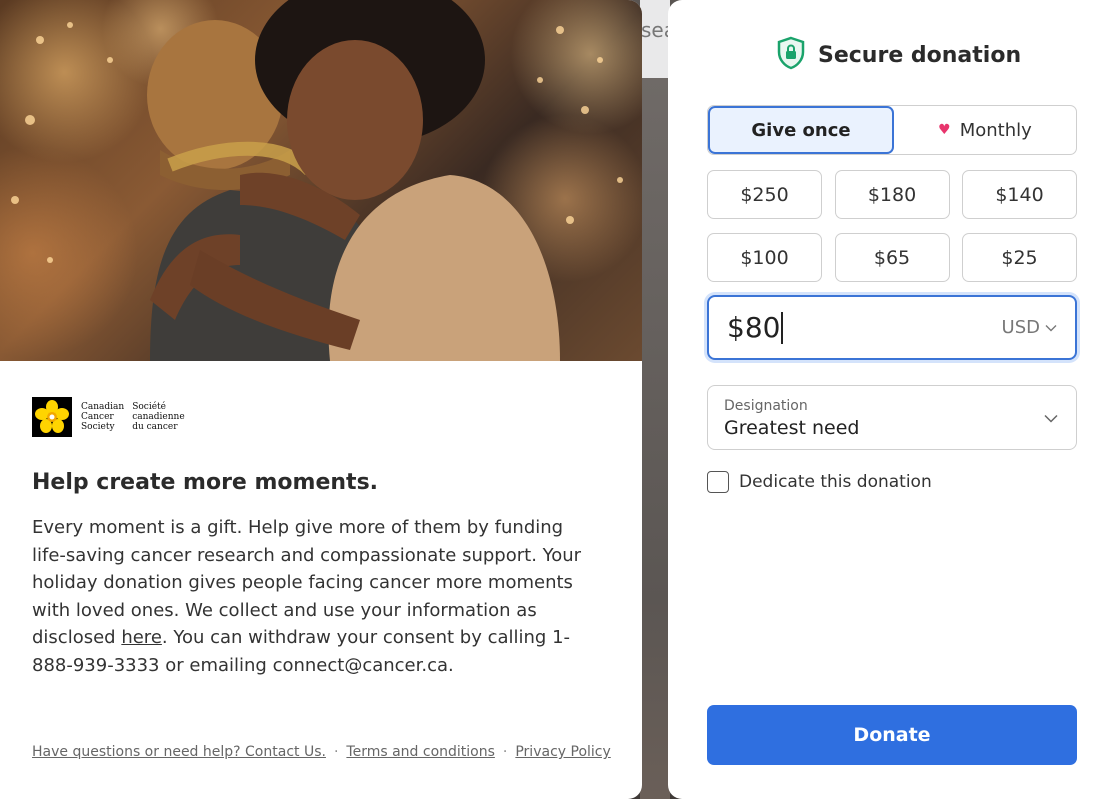 The width and height of the screenshot is (1120, 799). What do you see at coordinates (98, 427) in the screenshot?
I see `logo-en-line-3: Society` at bounding box center [98, 427].